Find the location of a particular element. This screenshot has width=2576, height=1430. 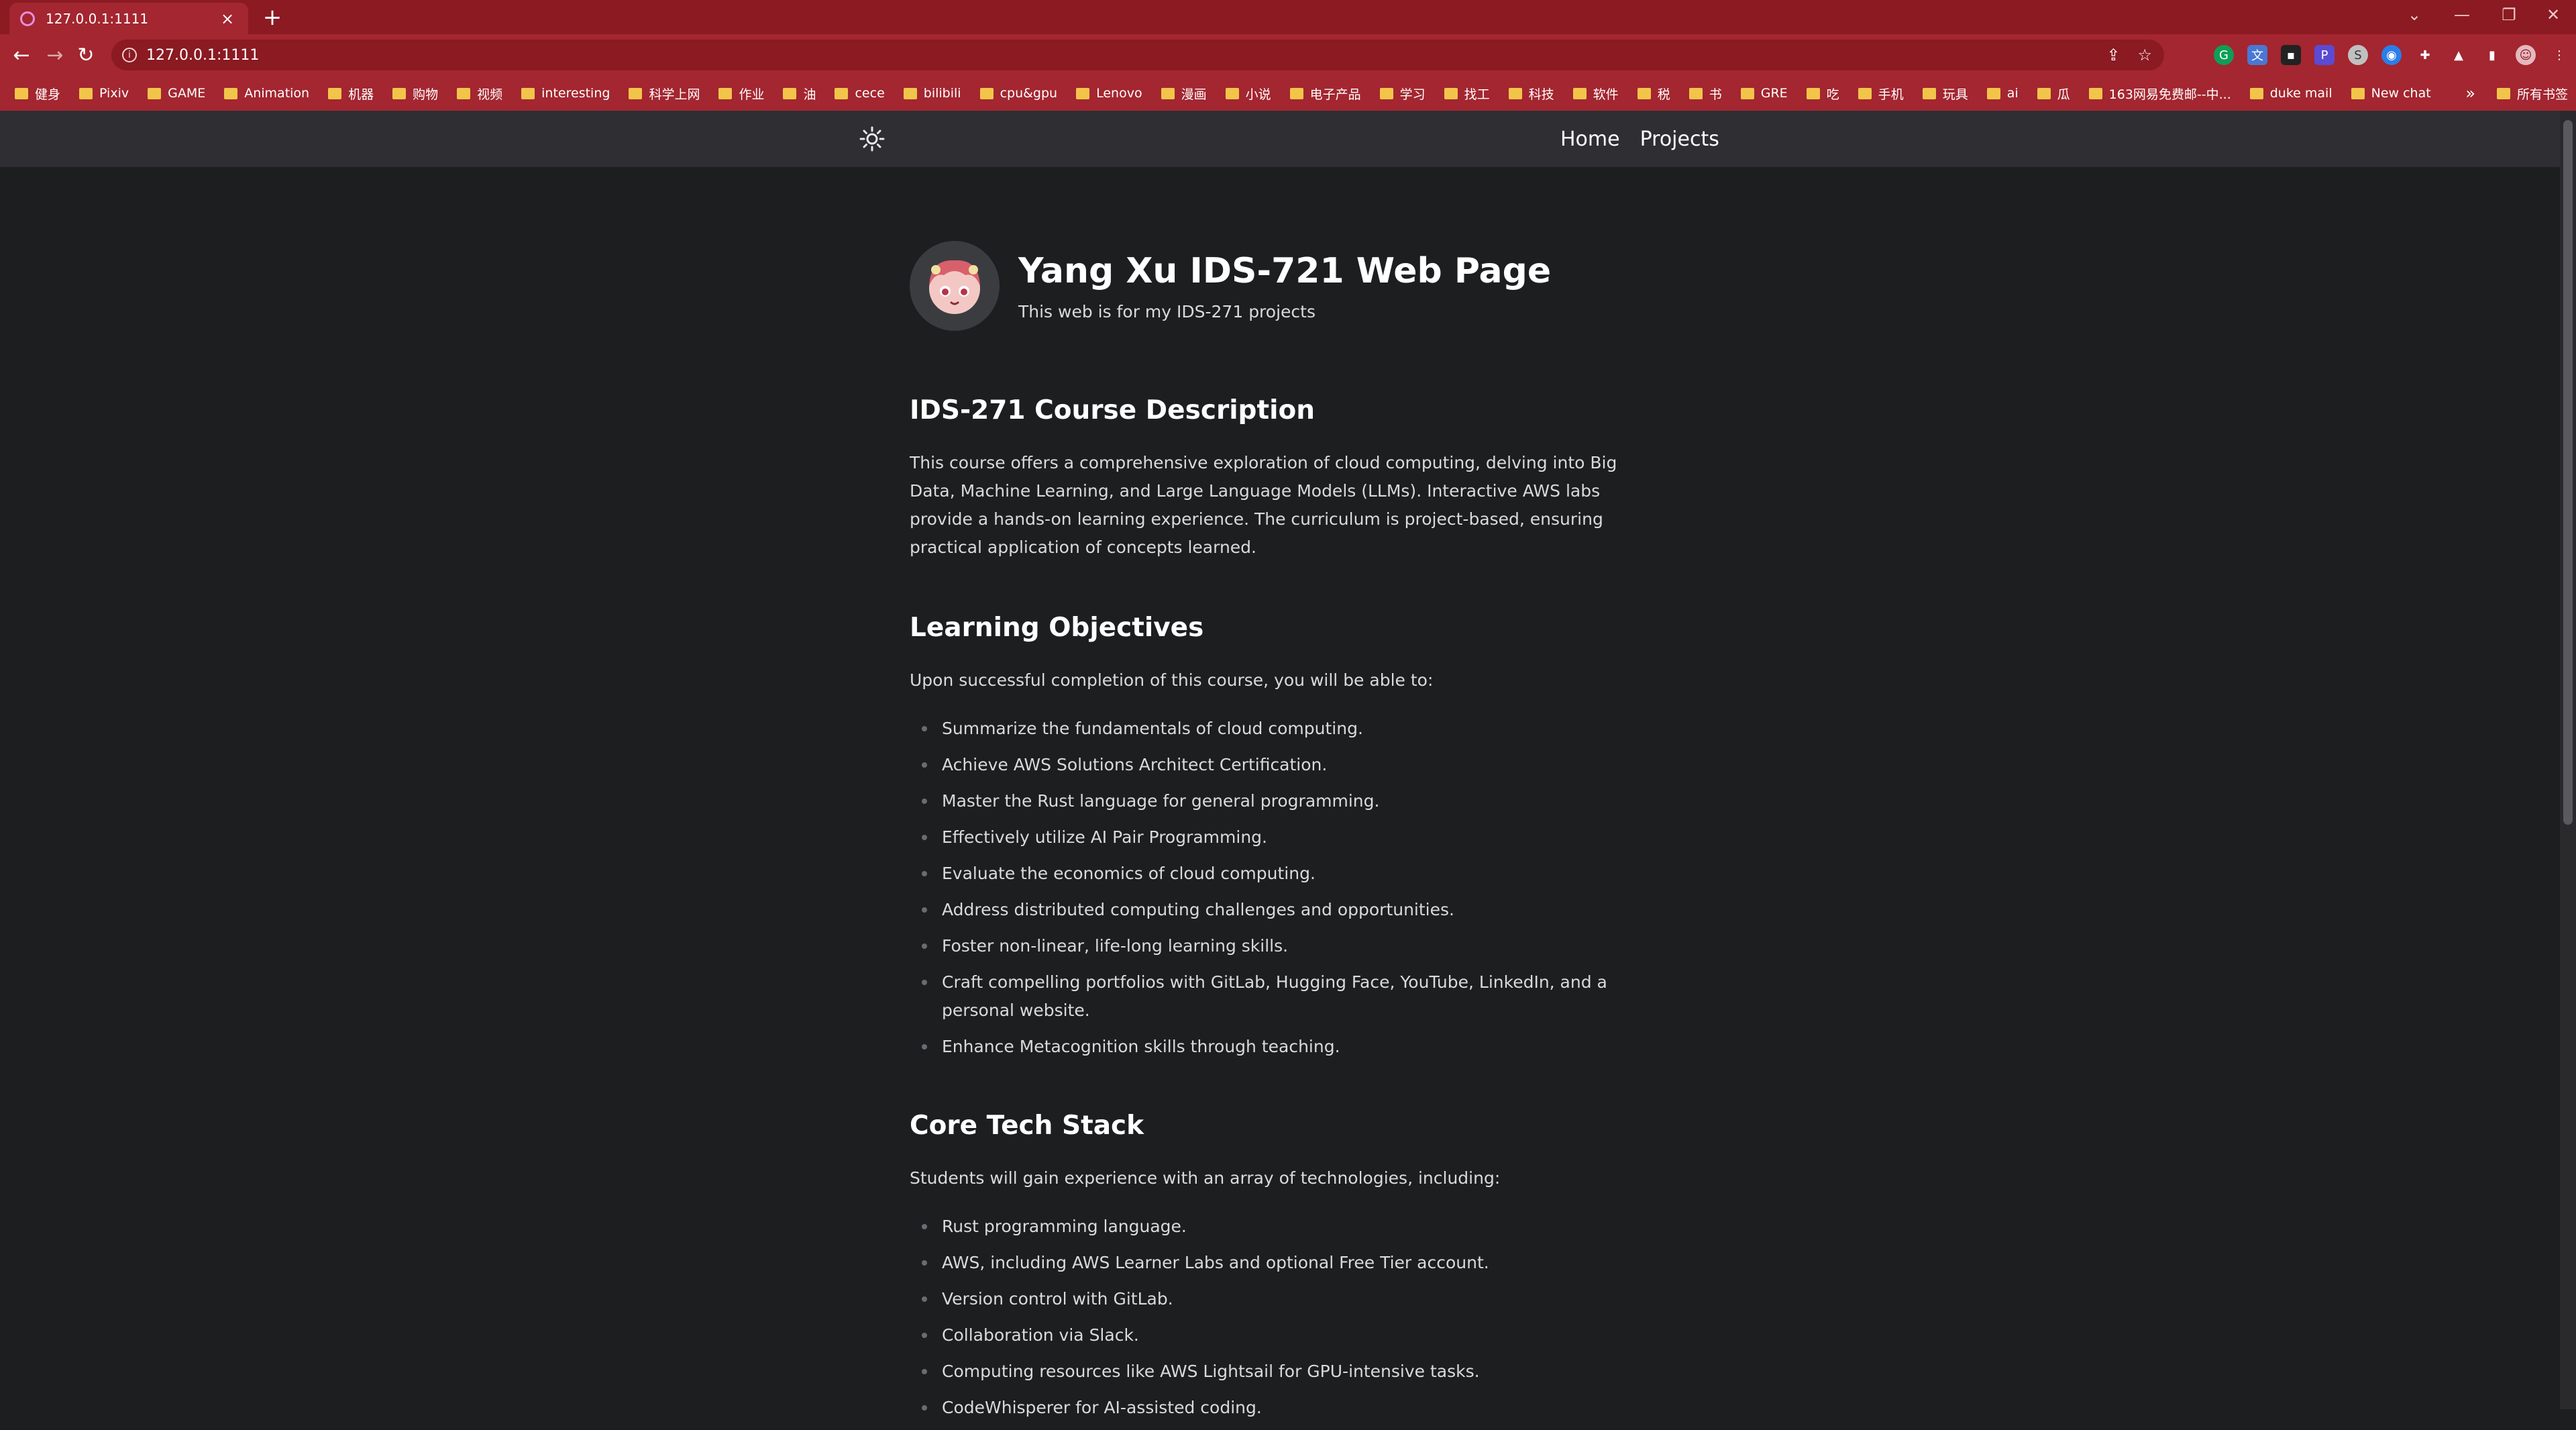

nav-home-link: Home is located at coordinates (1590, 139).